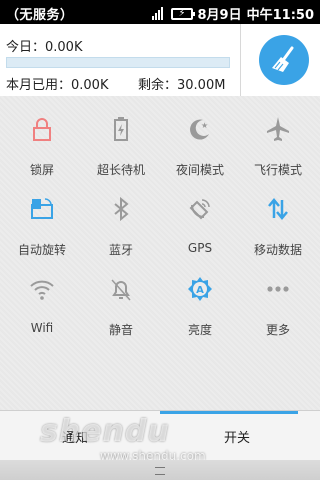 The width and height of the screenshot is (320, 480). I want to click on broom-icon, so click(283, 59).